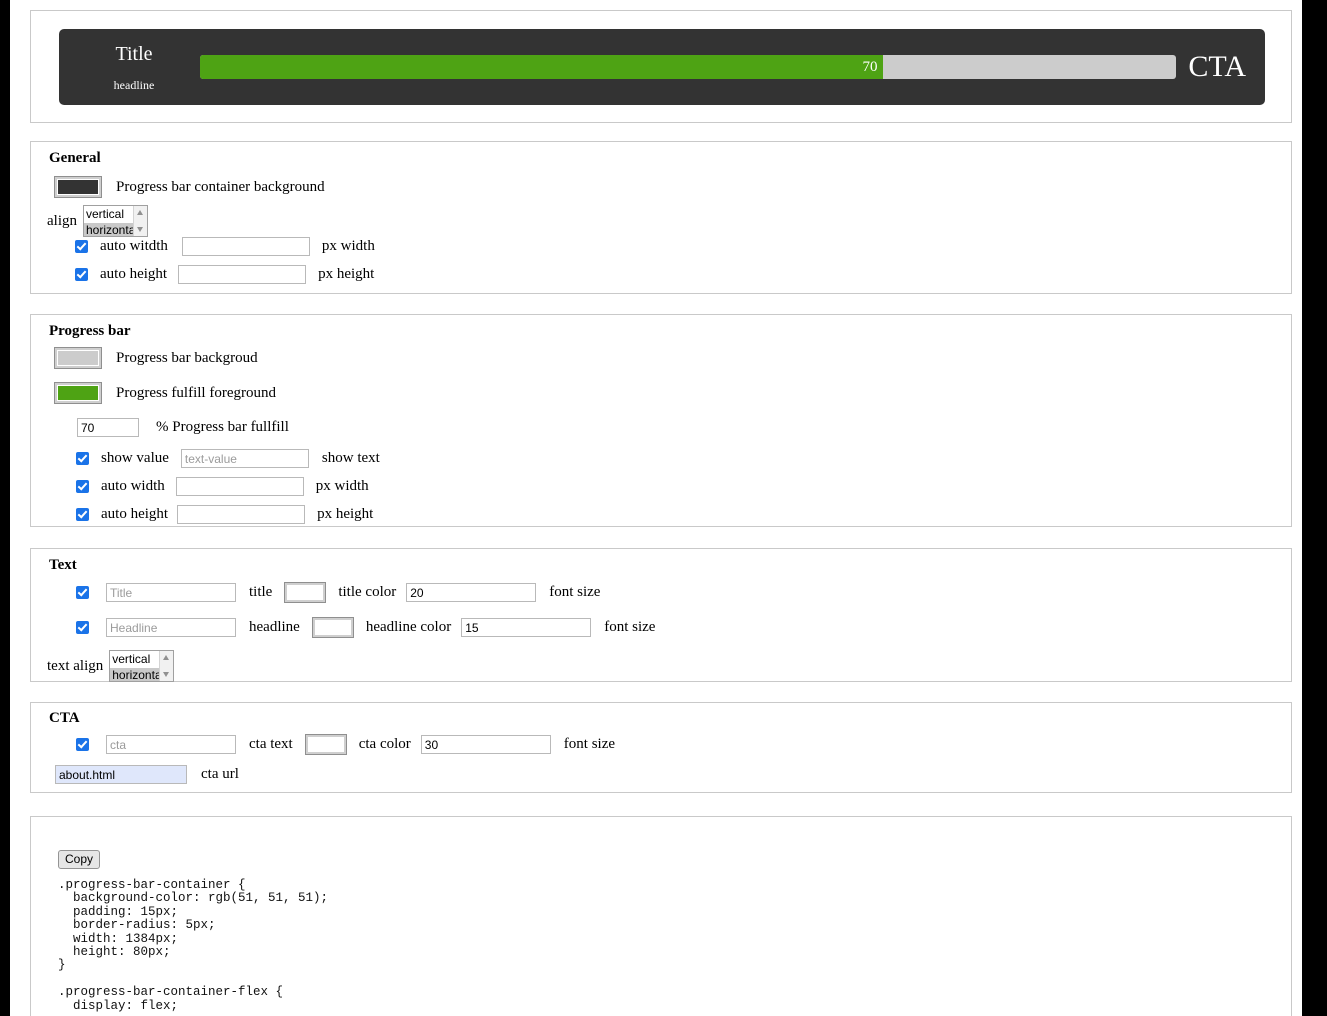 Image resolution: width=1327 pixels, height=1016 pixels. I want to click on headline-color-input, so click(332, 627).